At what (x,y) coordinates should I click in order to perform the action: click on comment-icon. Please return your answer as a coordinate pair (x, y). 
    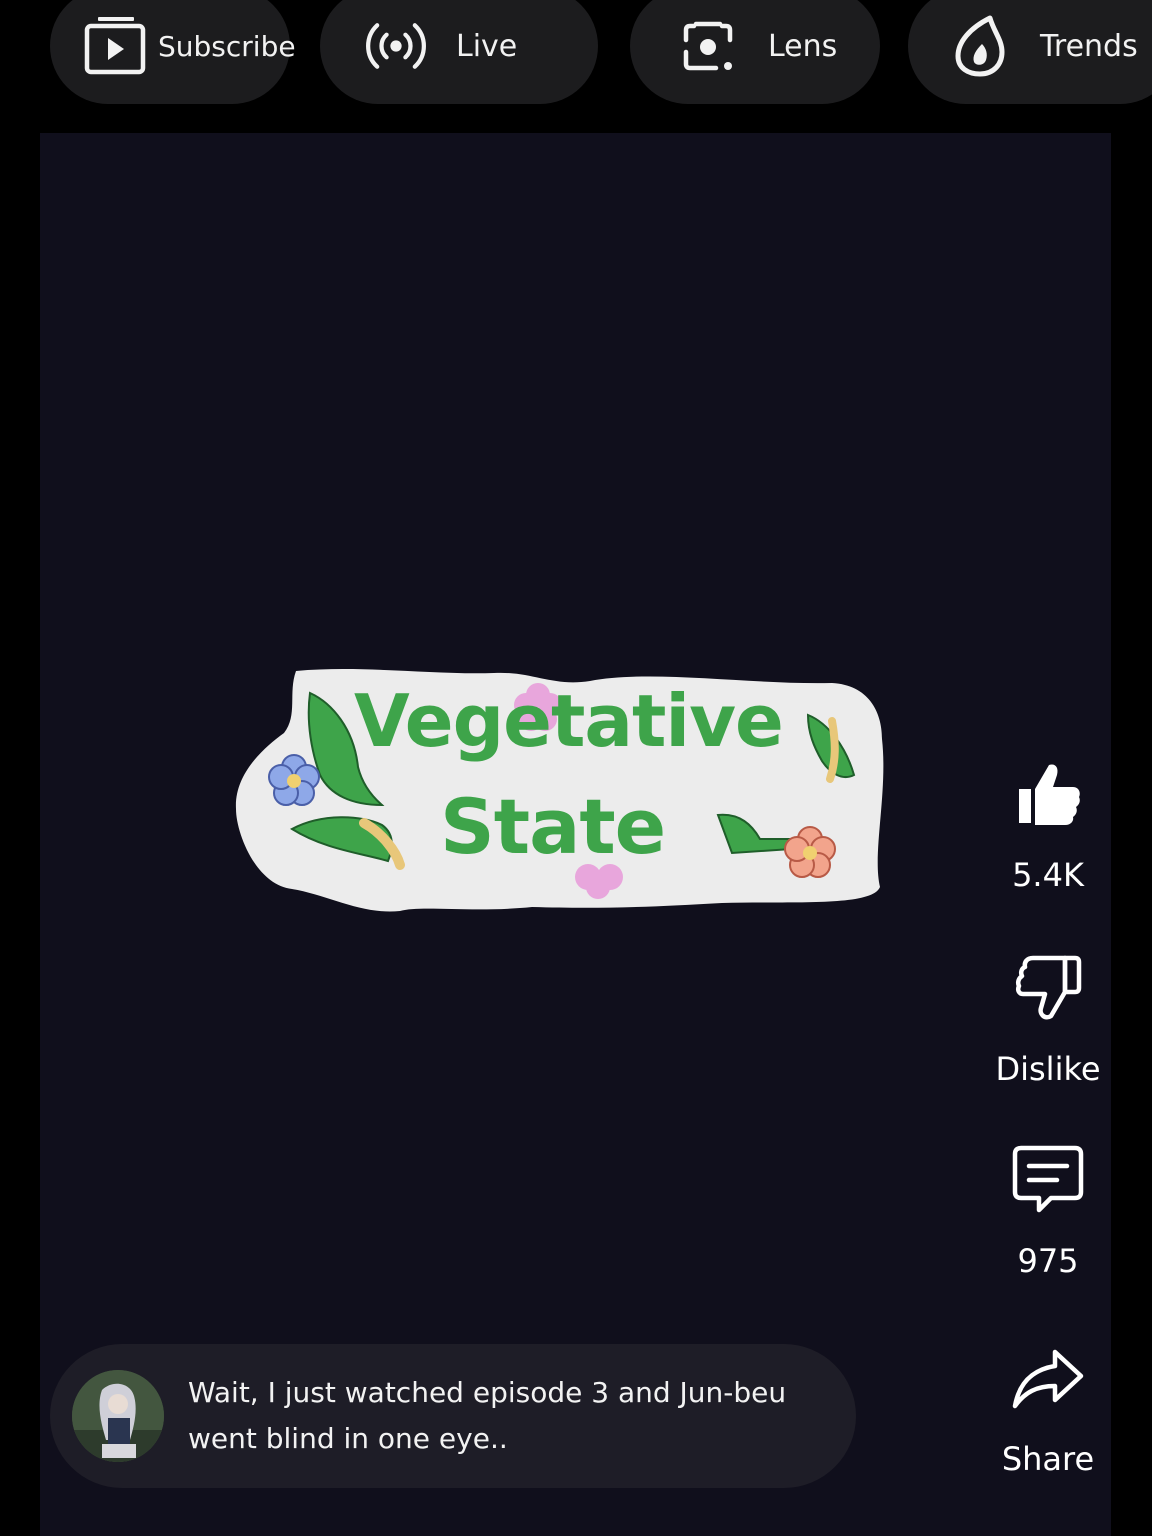
    Looking at the image, I should click on (1048, 1180).